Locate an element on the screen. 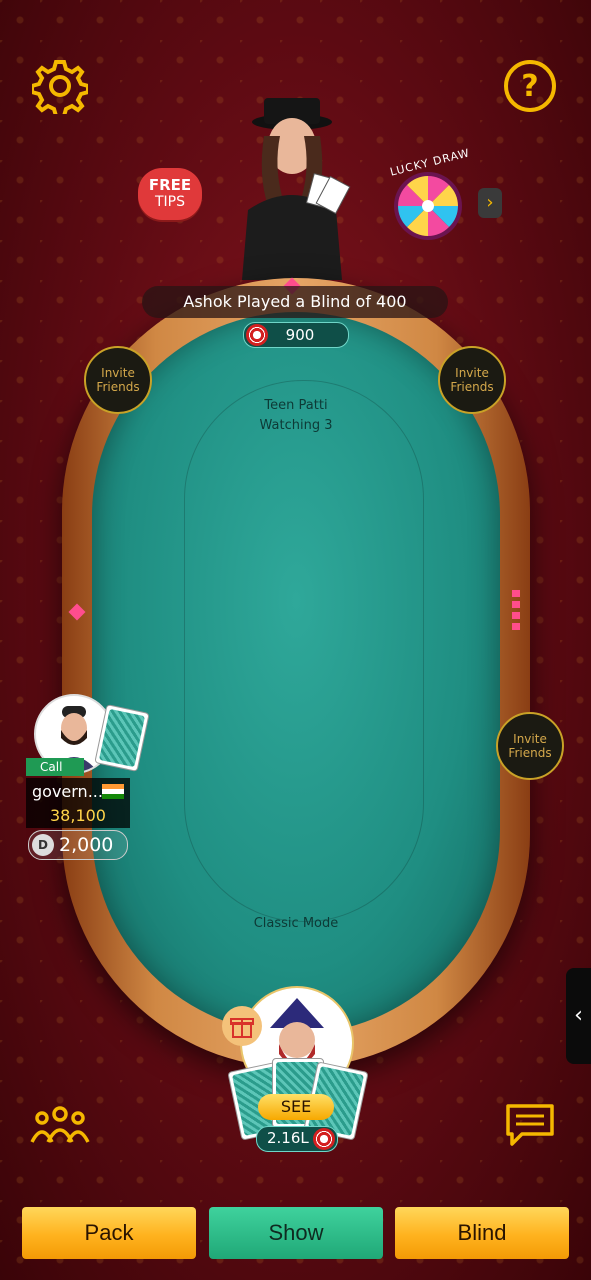 This screenshot has height=1280, width=591. players-button is located at coordinates (60, 1126).